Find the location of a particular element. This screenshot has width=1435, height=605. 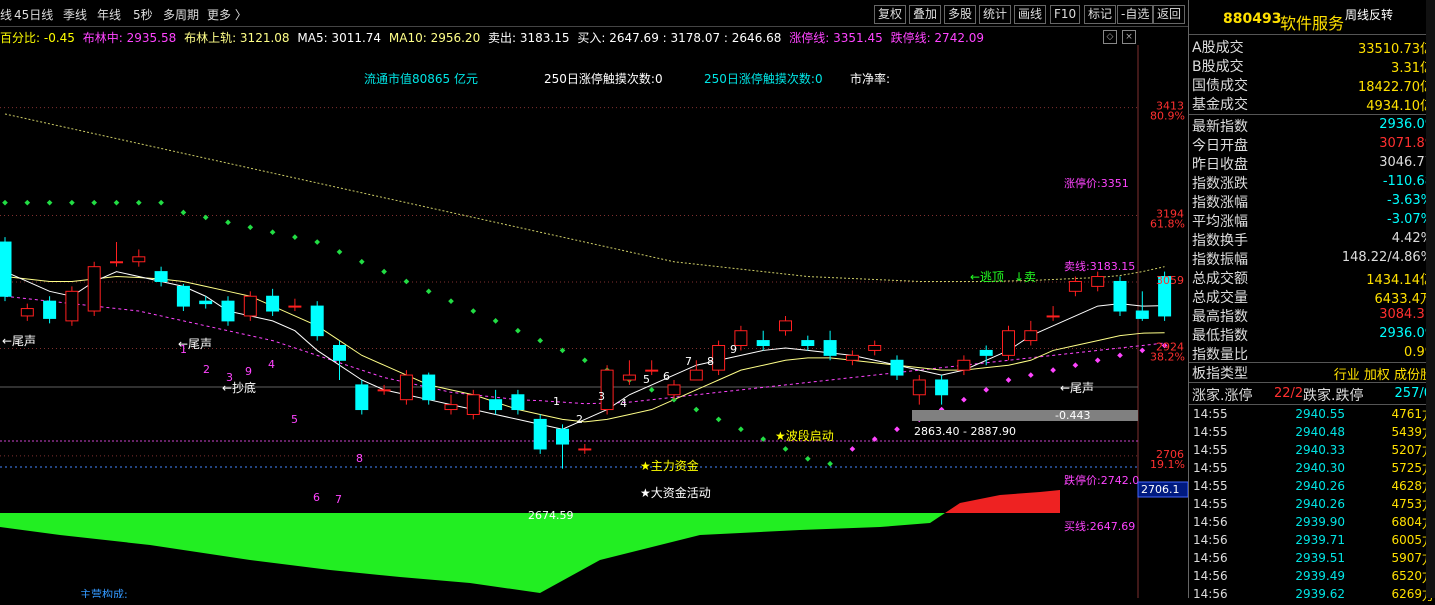

index-value: 6433.4万 is located at coordinates (1404, 299).